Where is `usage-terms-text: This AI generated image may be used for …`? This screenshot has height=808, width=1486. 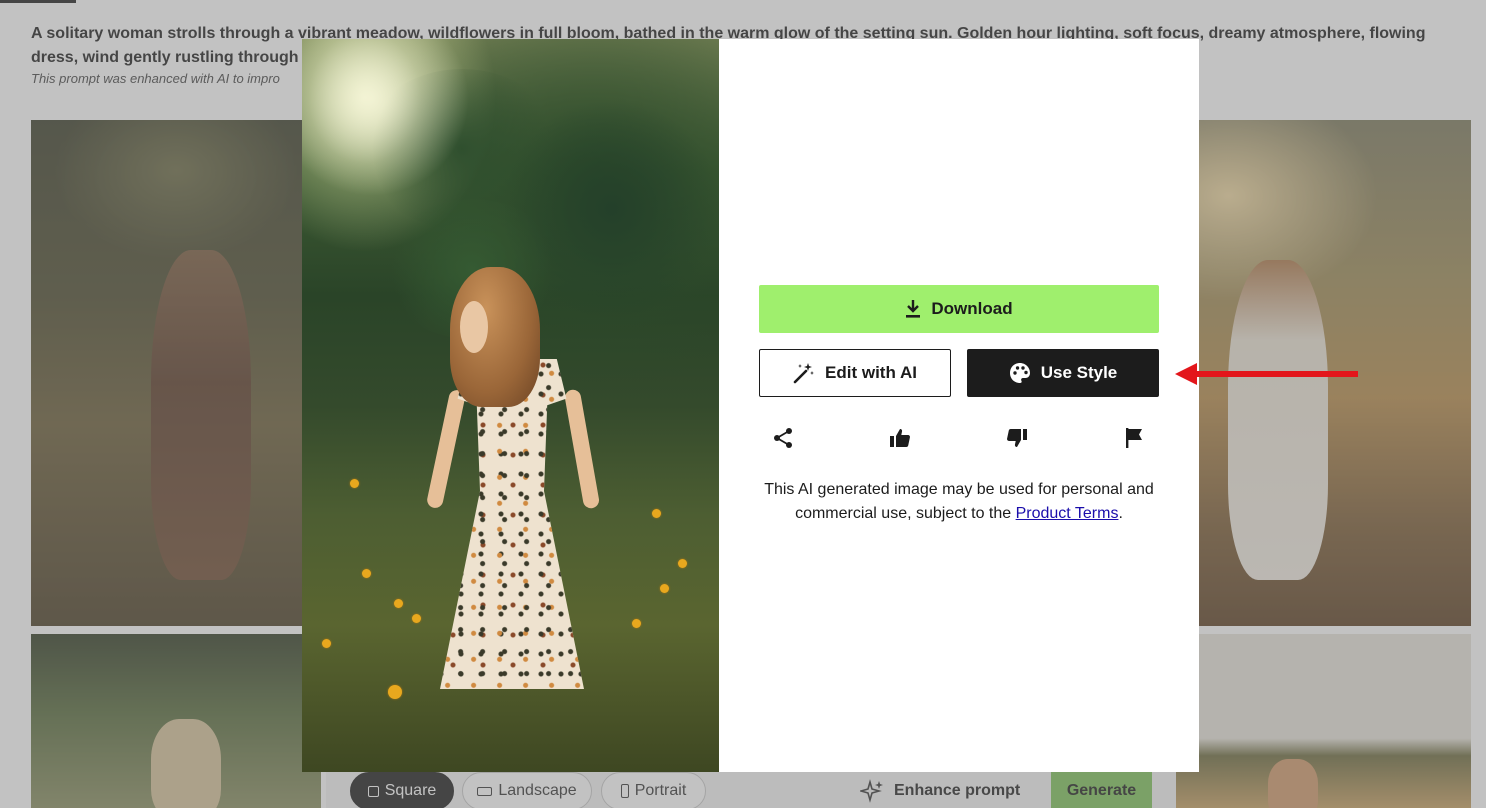 usage-terms-text: This AI generated image may be used for … is located at coordinates (959, 502).